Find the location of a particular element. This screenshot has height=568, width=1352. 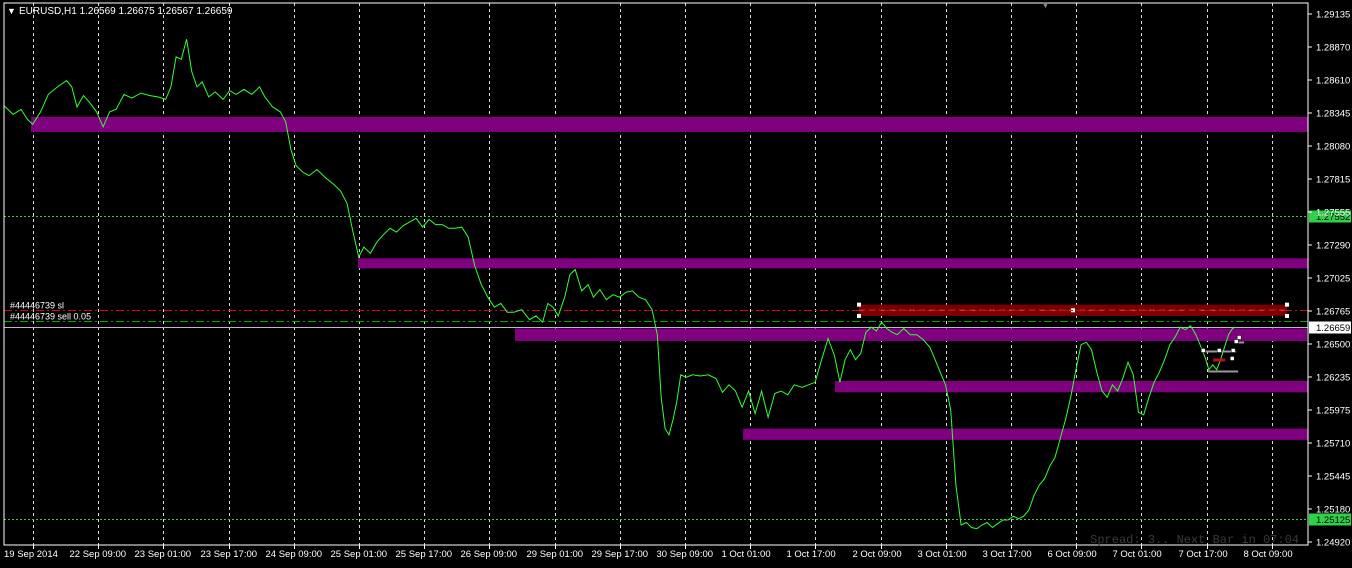

y-tick-label: 1.28345 is located at coordinates (1333, 114).